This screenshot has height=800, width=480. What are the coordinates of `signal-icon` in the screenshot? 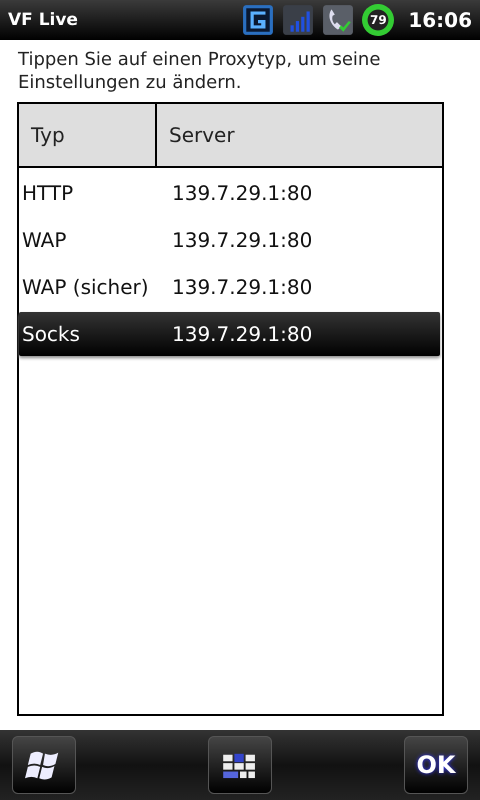 It's located at (298, 20).